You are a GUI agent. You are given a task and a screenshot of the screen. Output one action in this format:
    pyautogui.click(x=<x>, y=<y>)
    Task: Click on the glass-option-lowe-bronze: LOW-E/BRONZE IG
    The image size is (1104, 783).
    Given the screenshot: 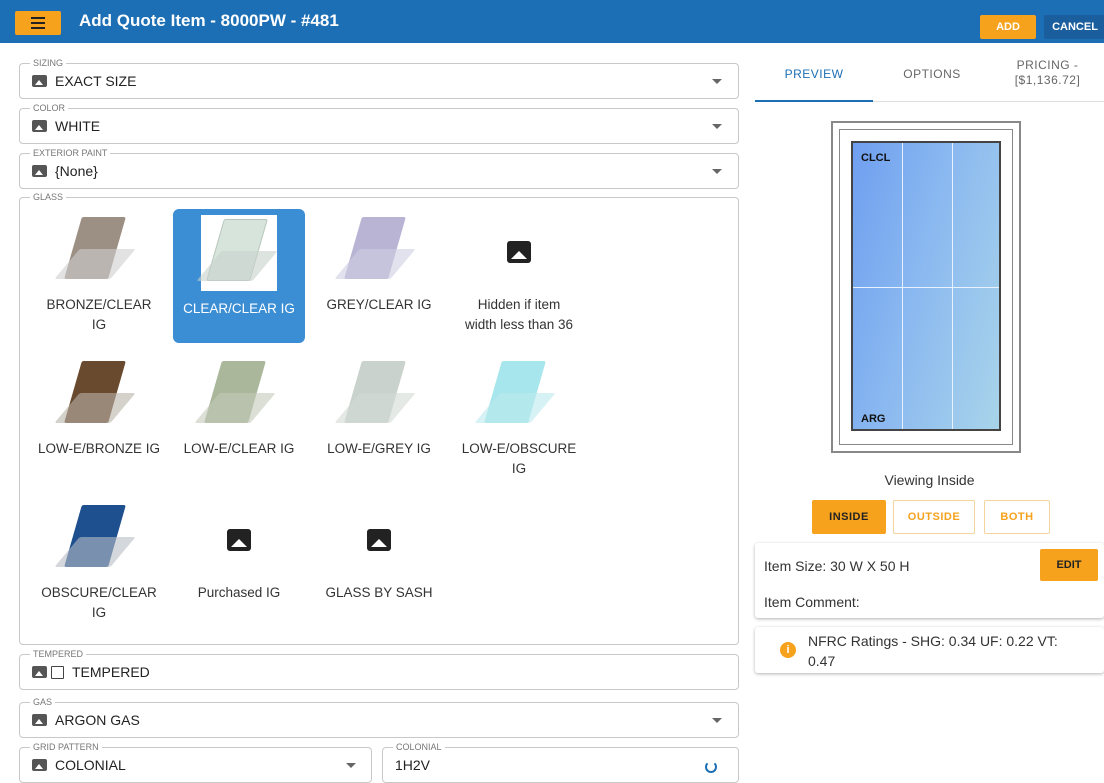 What is the action you would take?
    pyautogui.click(x=99, y=422)
    